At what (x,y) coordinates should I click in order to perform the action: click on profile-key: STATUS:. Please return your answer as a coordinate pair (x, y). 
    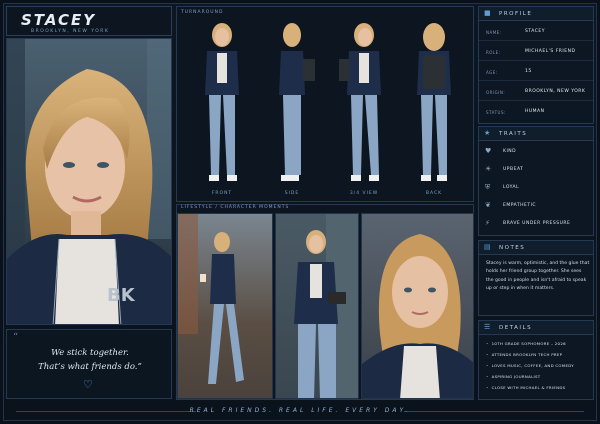
    Looking at the image, I should click on (496, 112).